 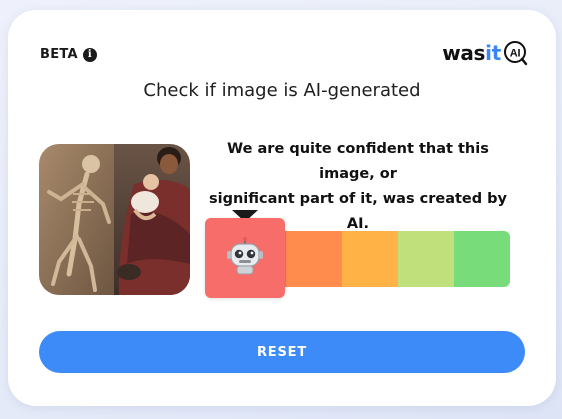 What do you see at coordinates (114, 219) in the screenshot?
I see `uploaded-image-thumbnail` at bounding box center [114, 219].